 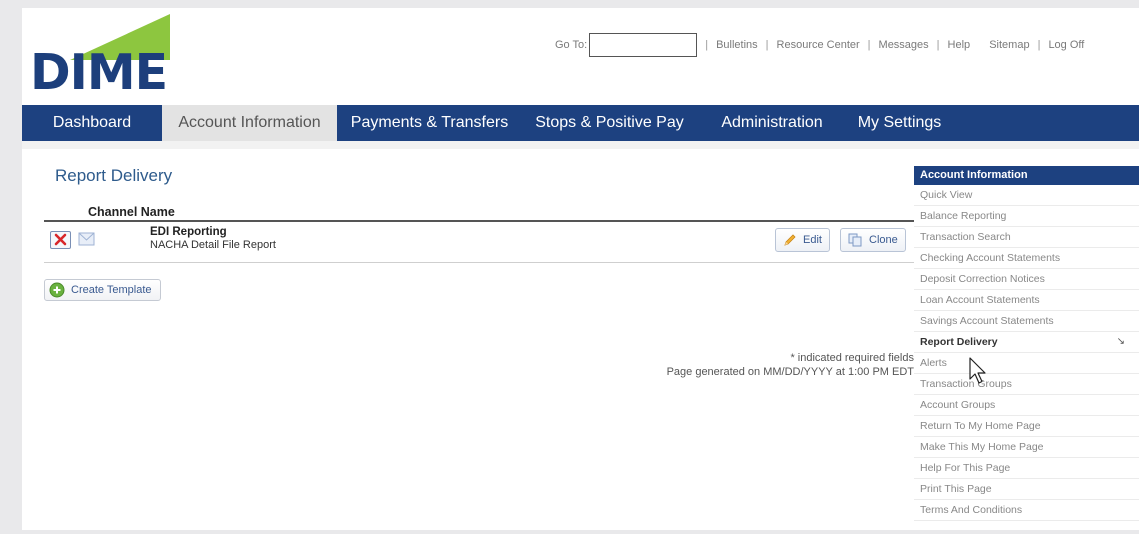 I want to click on logo-text: DIME, so click(x=99, y=72).